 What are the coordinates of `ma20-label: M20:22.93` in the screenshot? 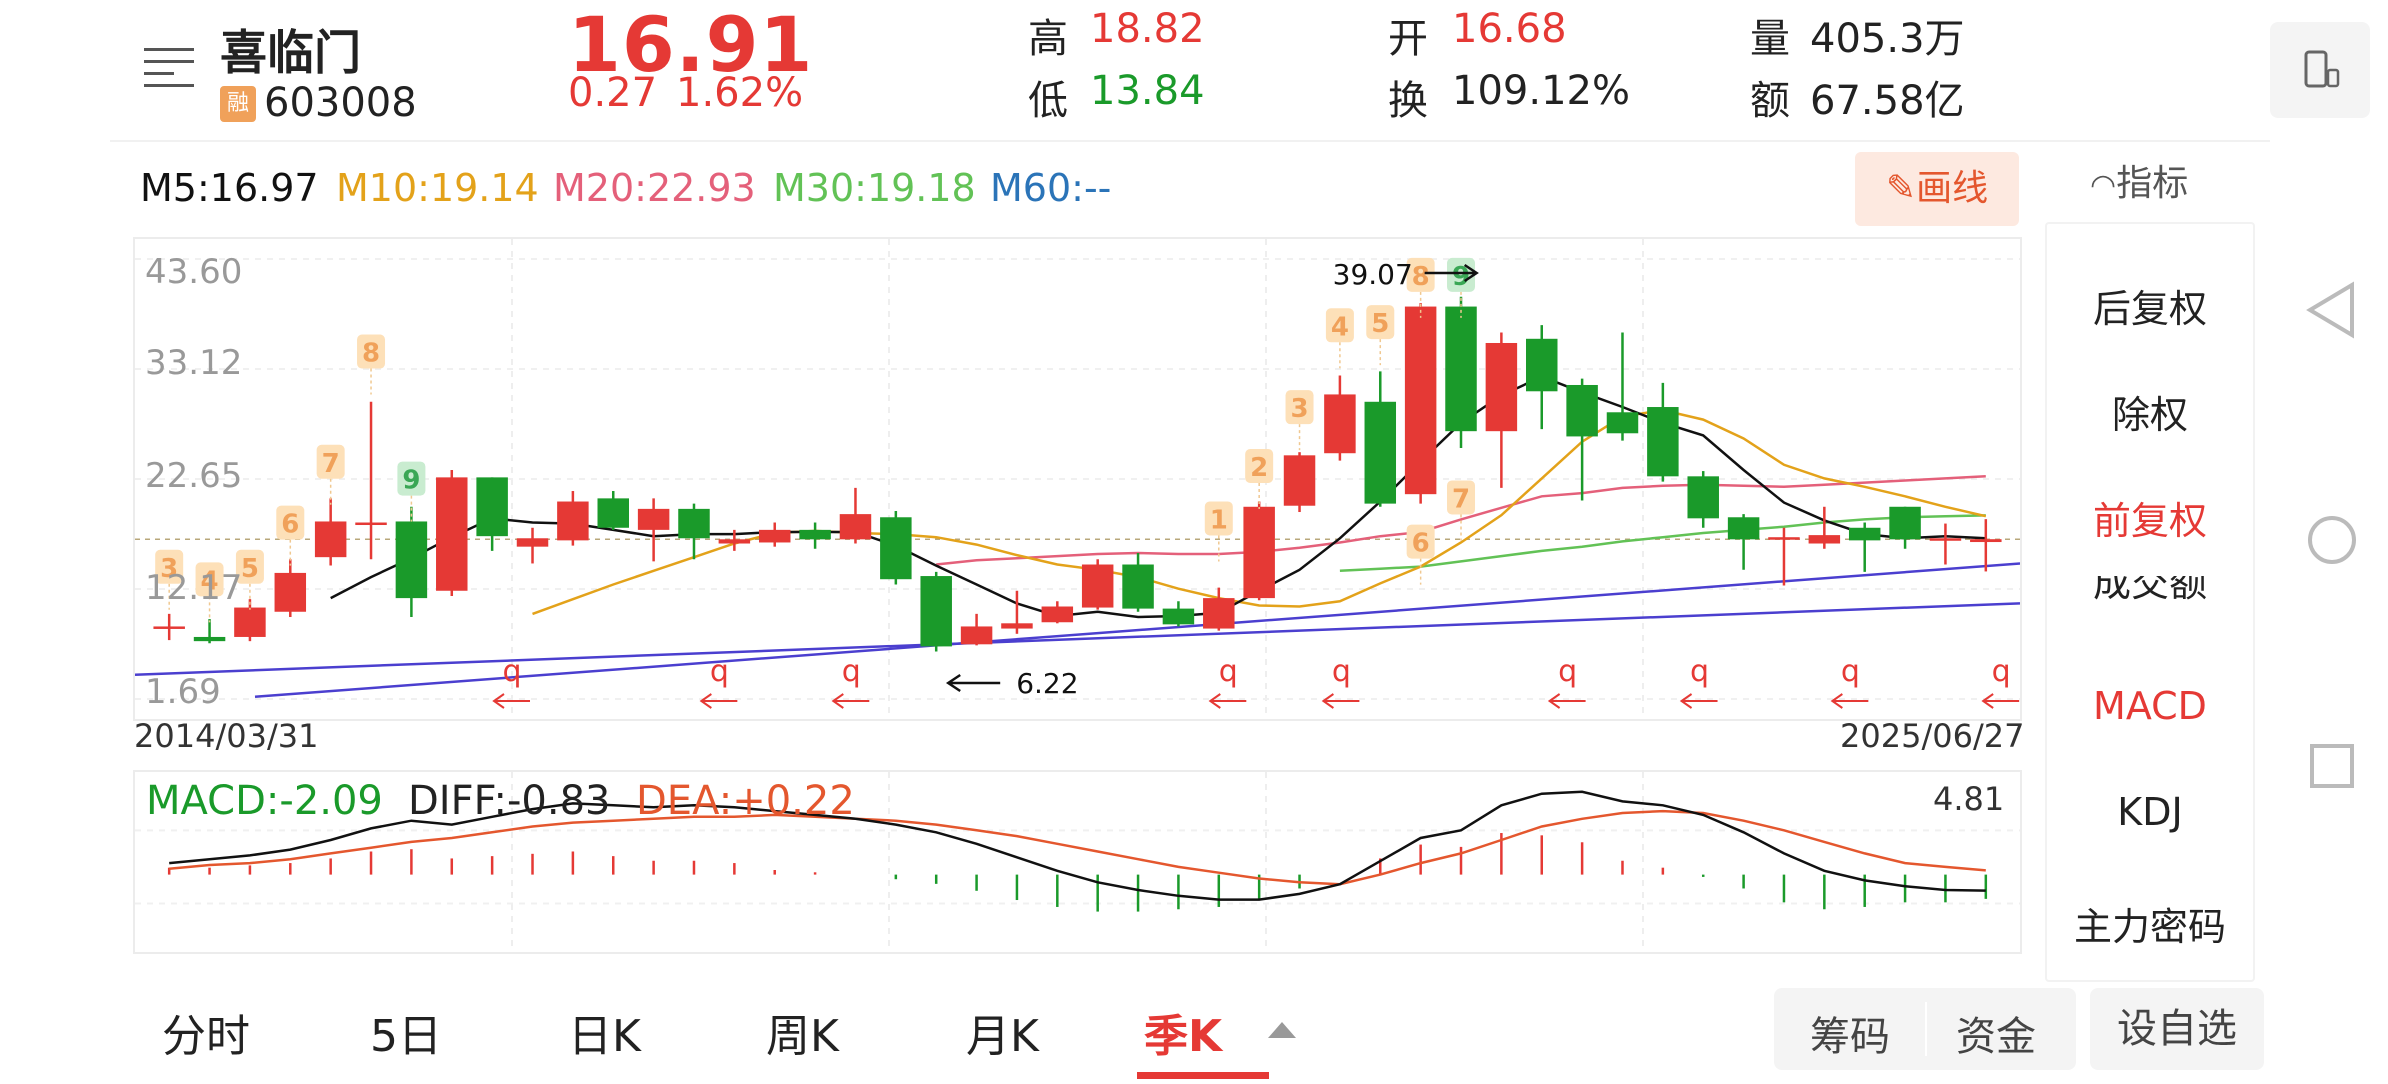 It's located at (654, 188).